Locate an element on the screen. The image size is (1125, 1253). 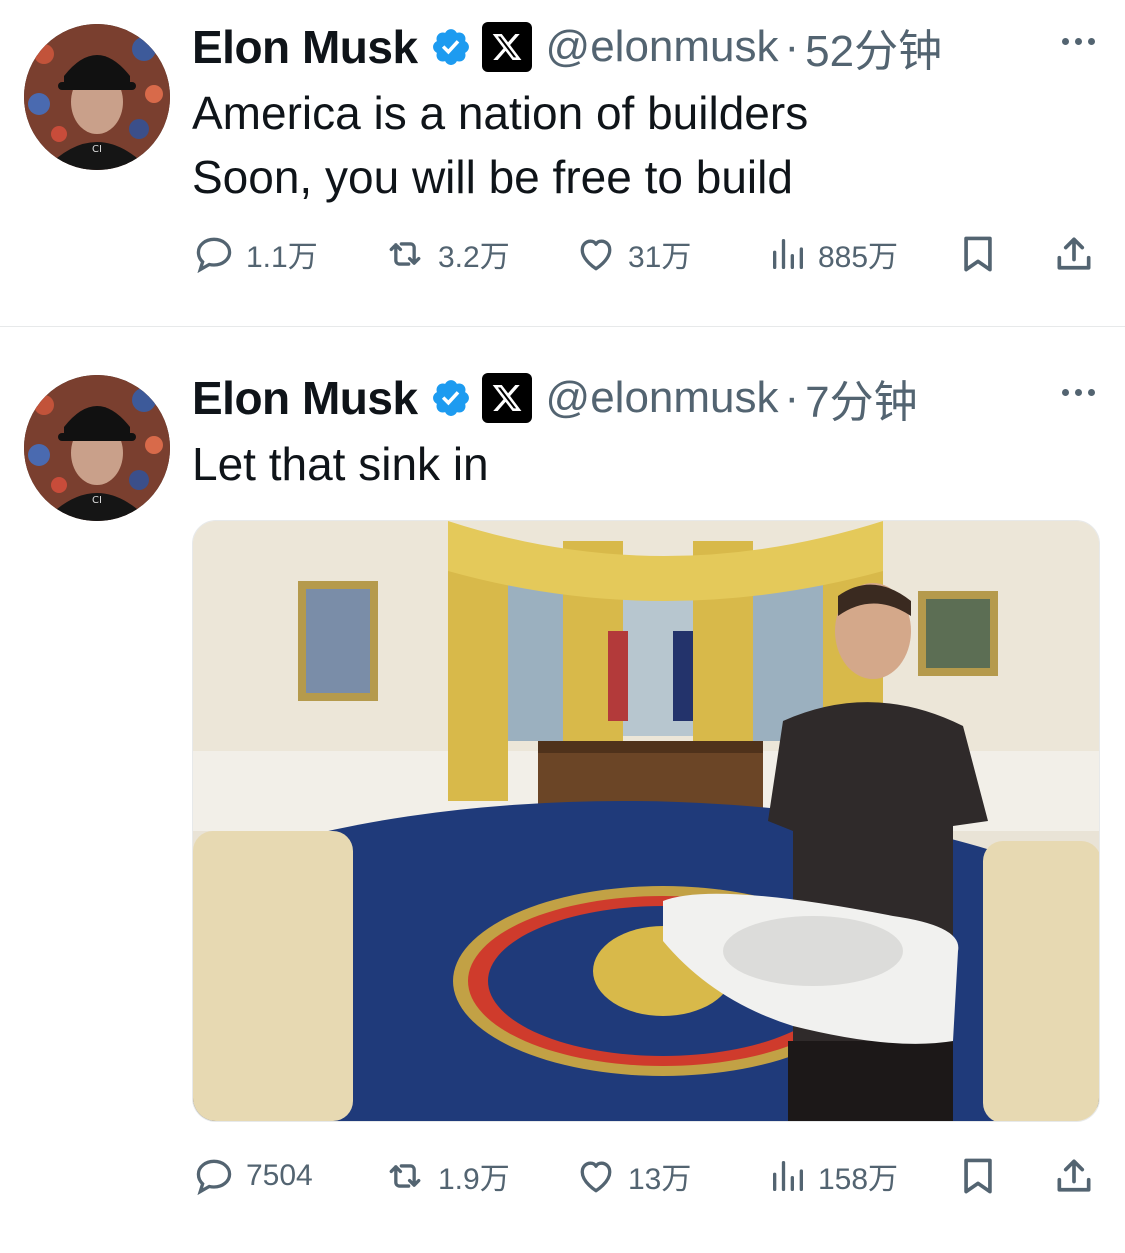
views-count: 885万 is located at coordinates (858, 257).